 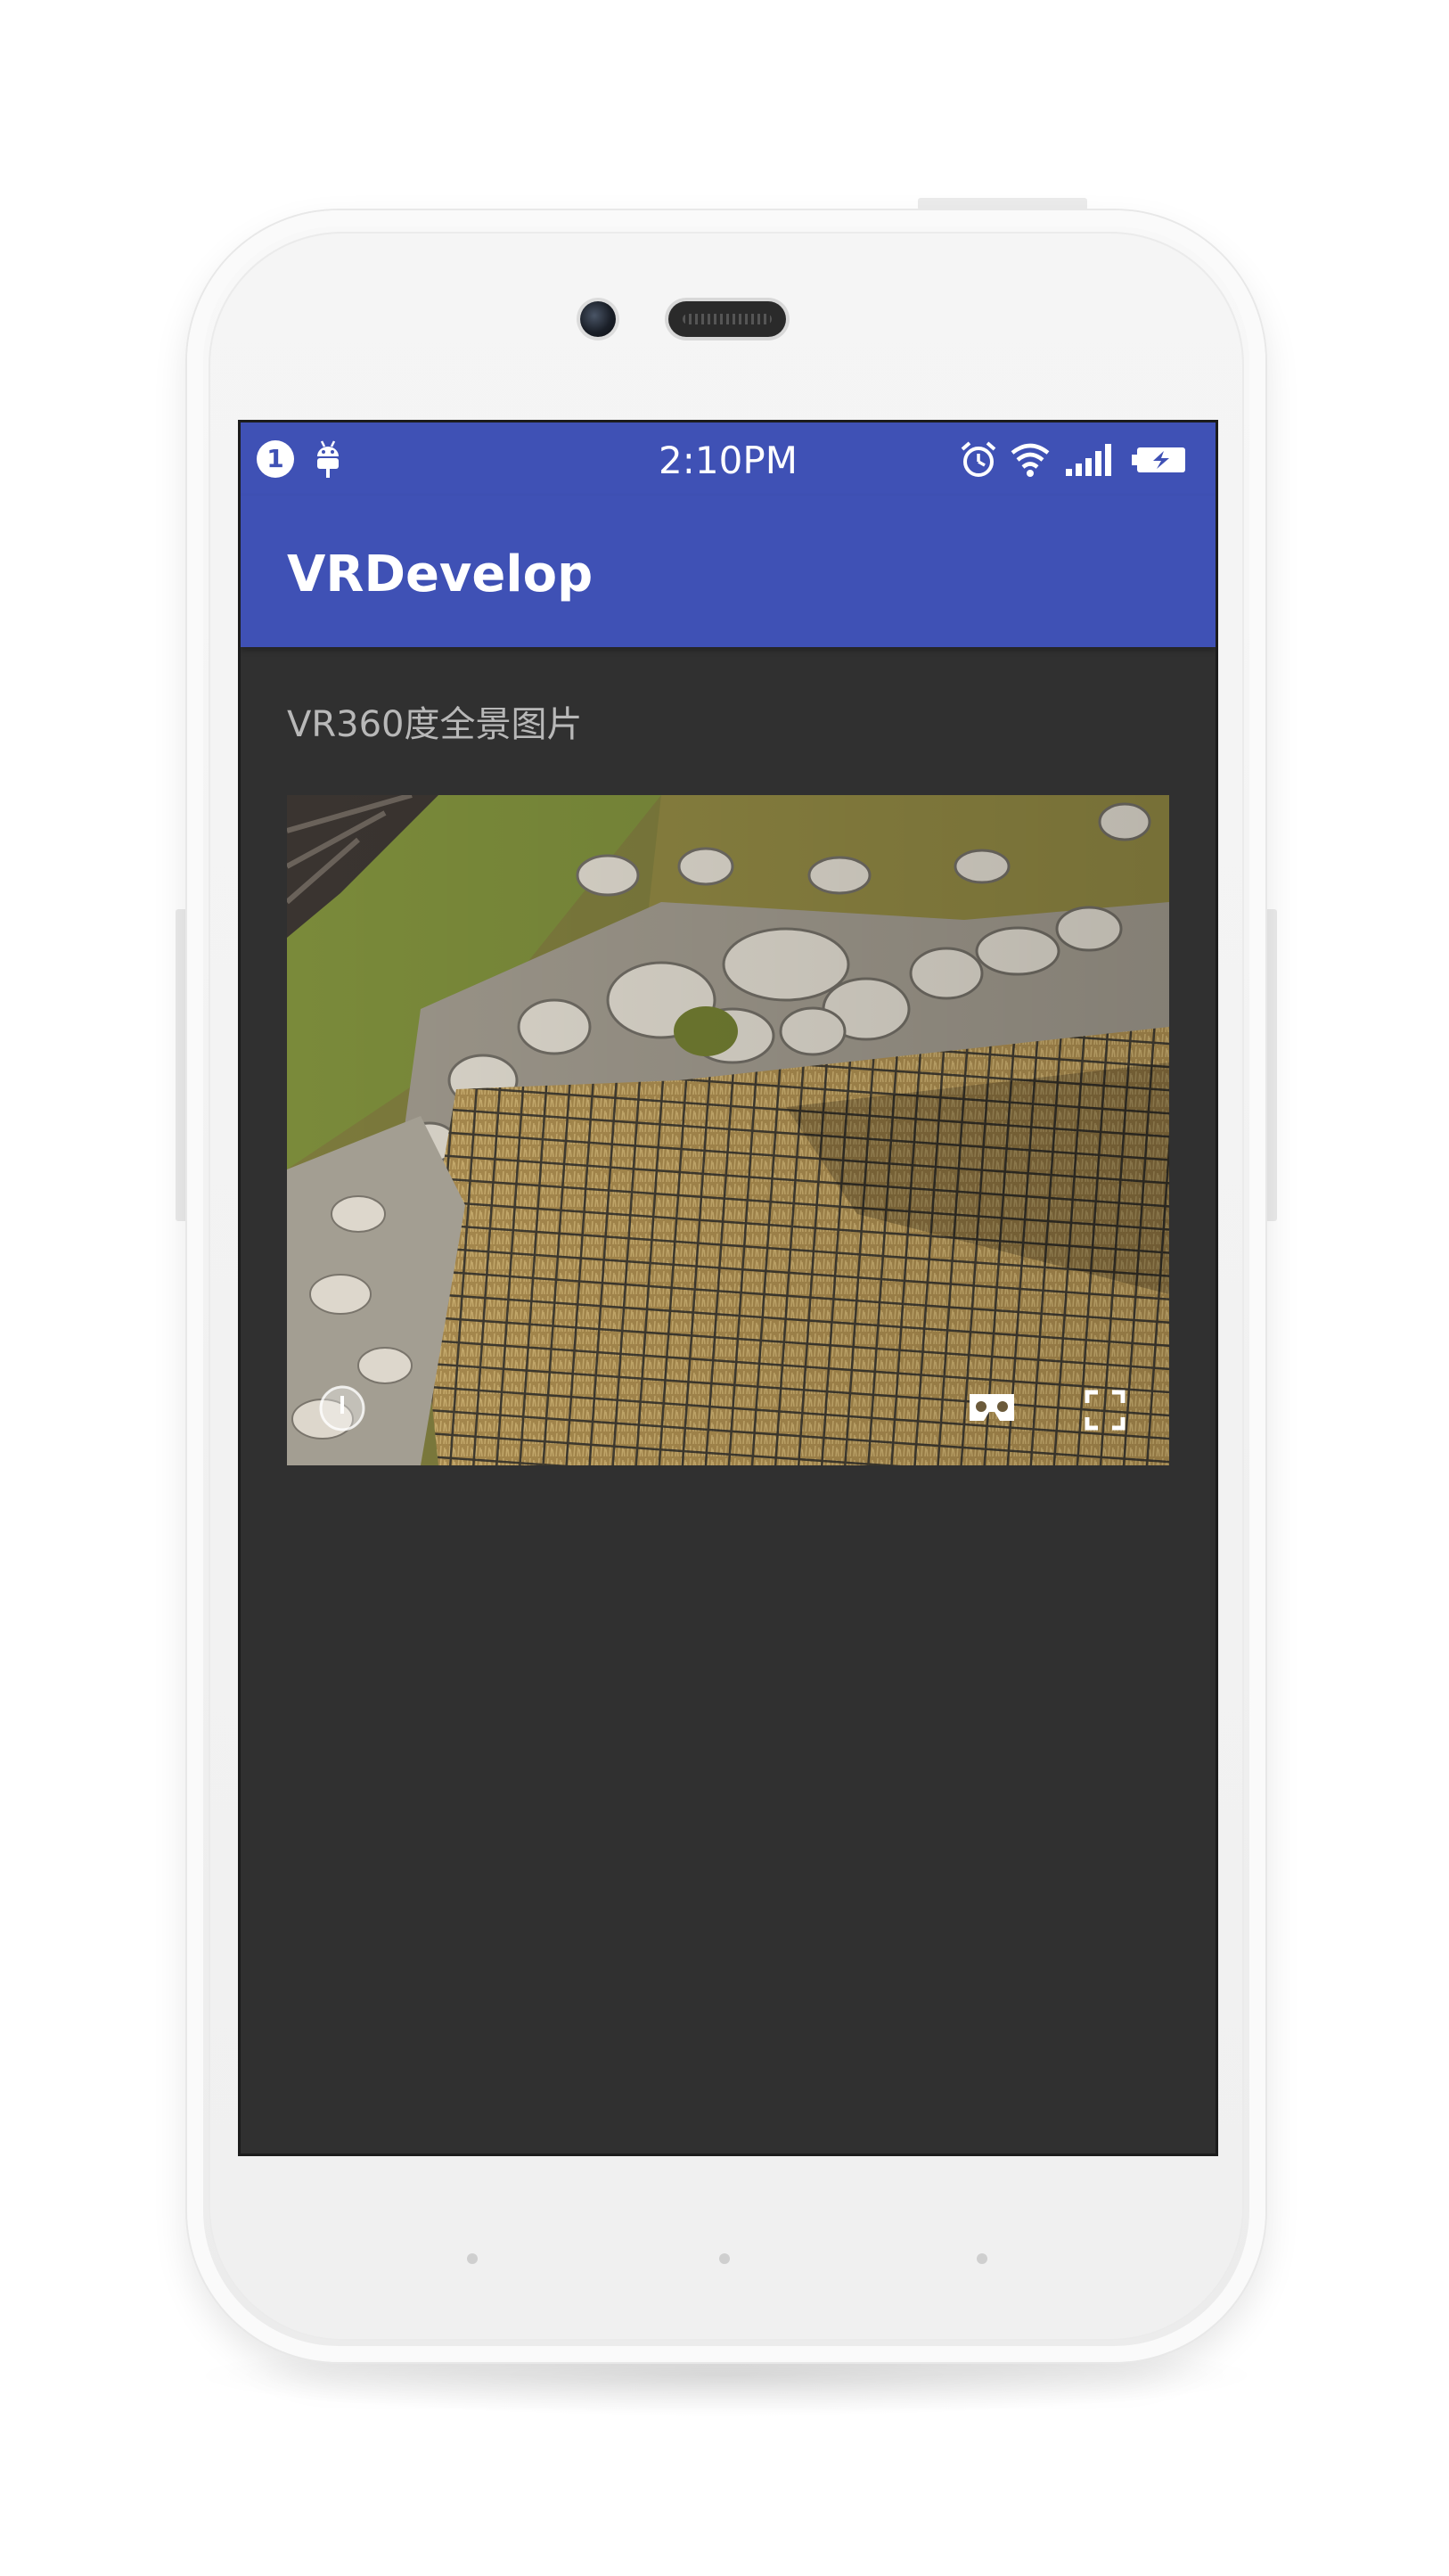 What do you see at coordinates (724, 2259) in the screenshot?
I see `nav-home-dot` at bounding box center [724, 2259].